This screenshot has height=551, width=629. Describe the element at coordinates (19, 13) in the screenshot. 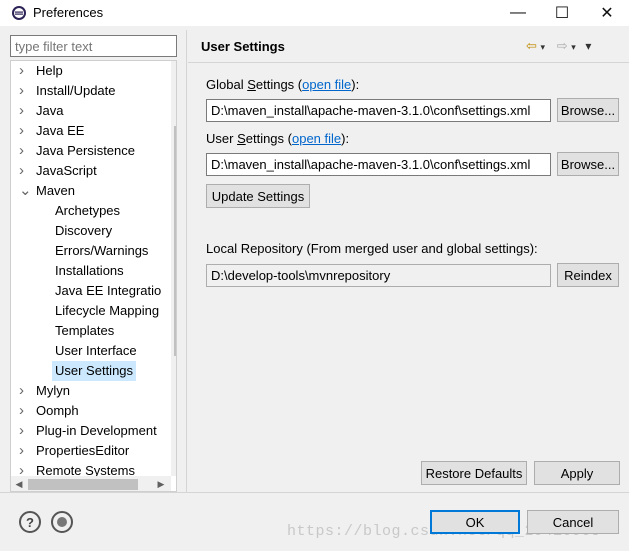

I see `eclipse-app-icon` at that location.